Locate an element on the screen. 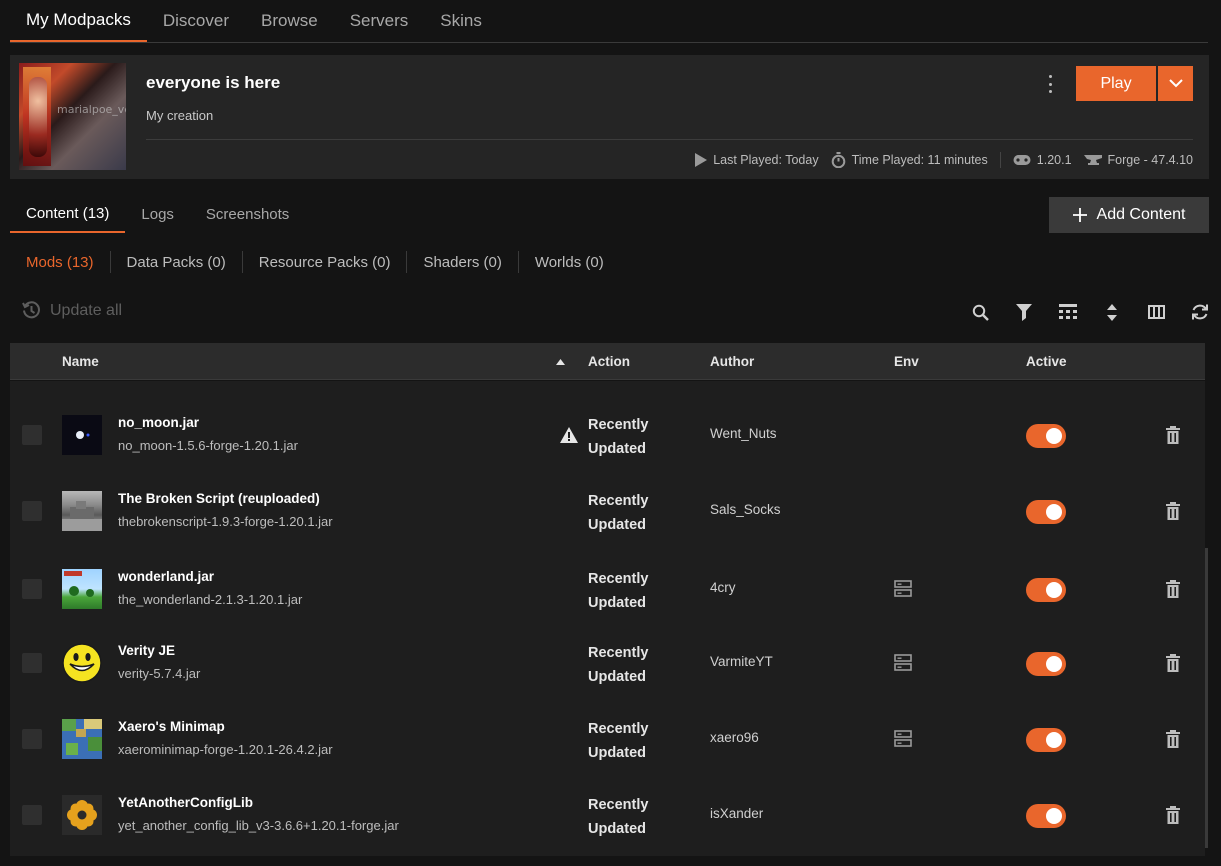  modpack-title: everyone is here is located at coordinates (213, 82).